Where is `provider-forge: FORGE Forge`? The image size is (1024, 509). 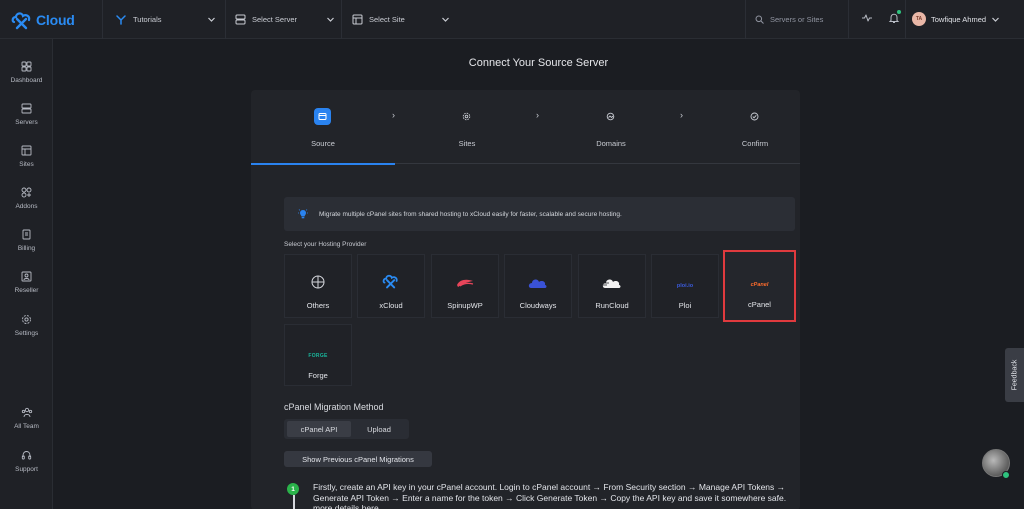 provider-forge: FORGE Forge is located at coordinates (318, 355).